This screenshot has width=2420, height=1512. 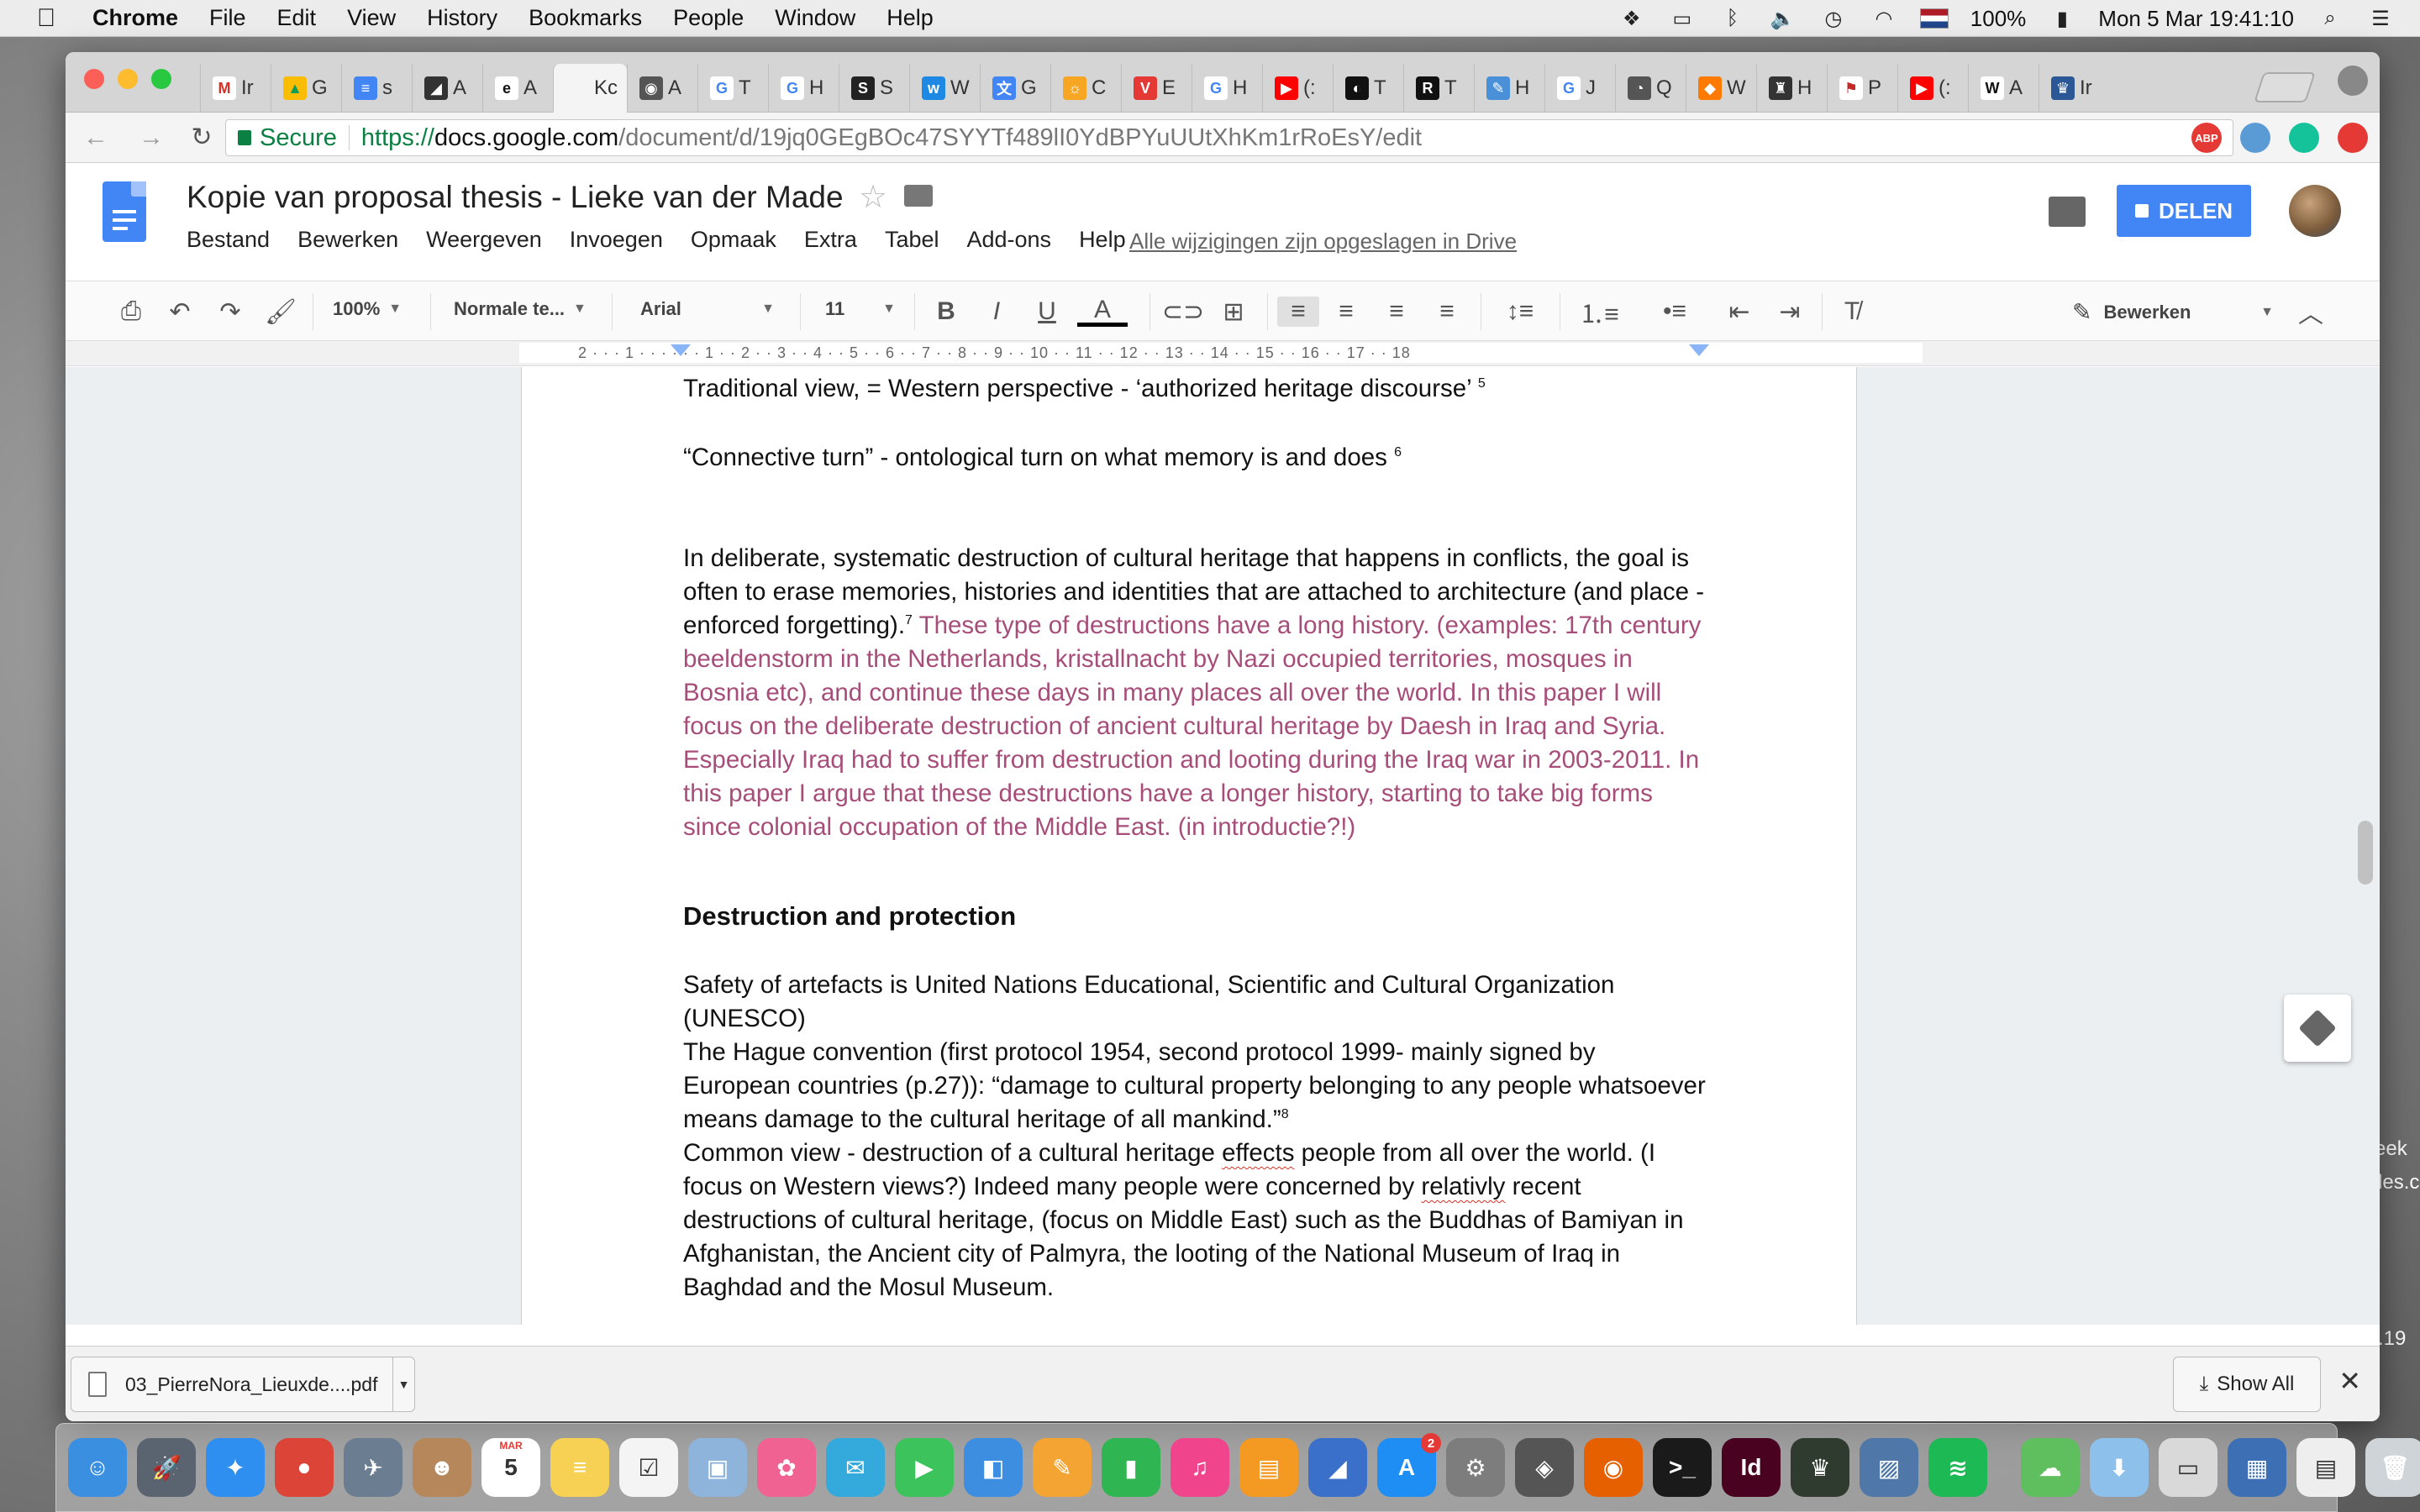 I want to click on download-item: 03_PierreNora_Lieuxde....pdf ▼, so click(x=243, y=1384).